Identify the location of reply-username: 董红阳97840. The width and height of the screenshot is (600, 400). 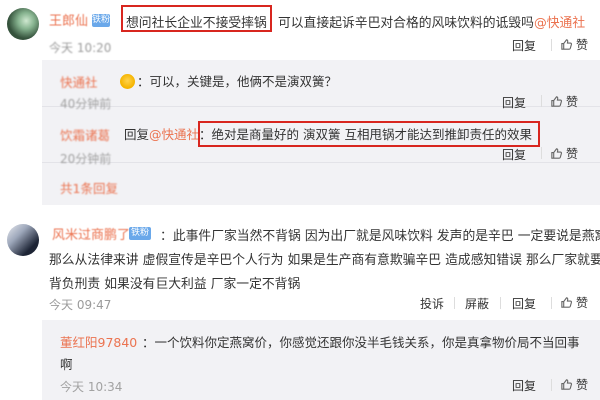
(98, 341).